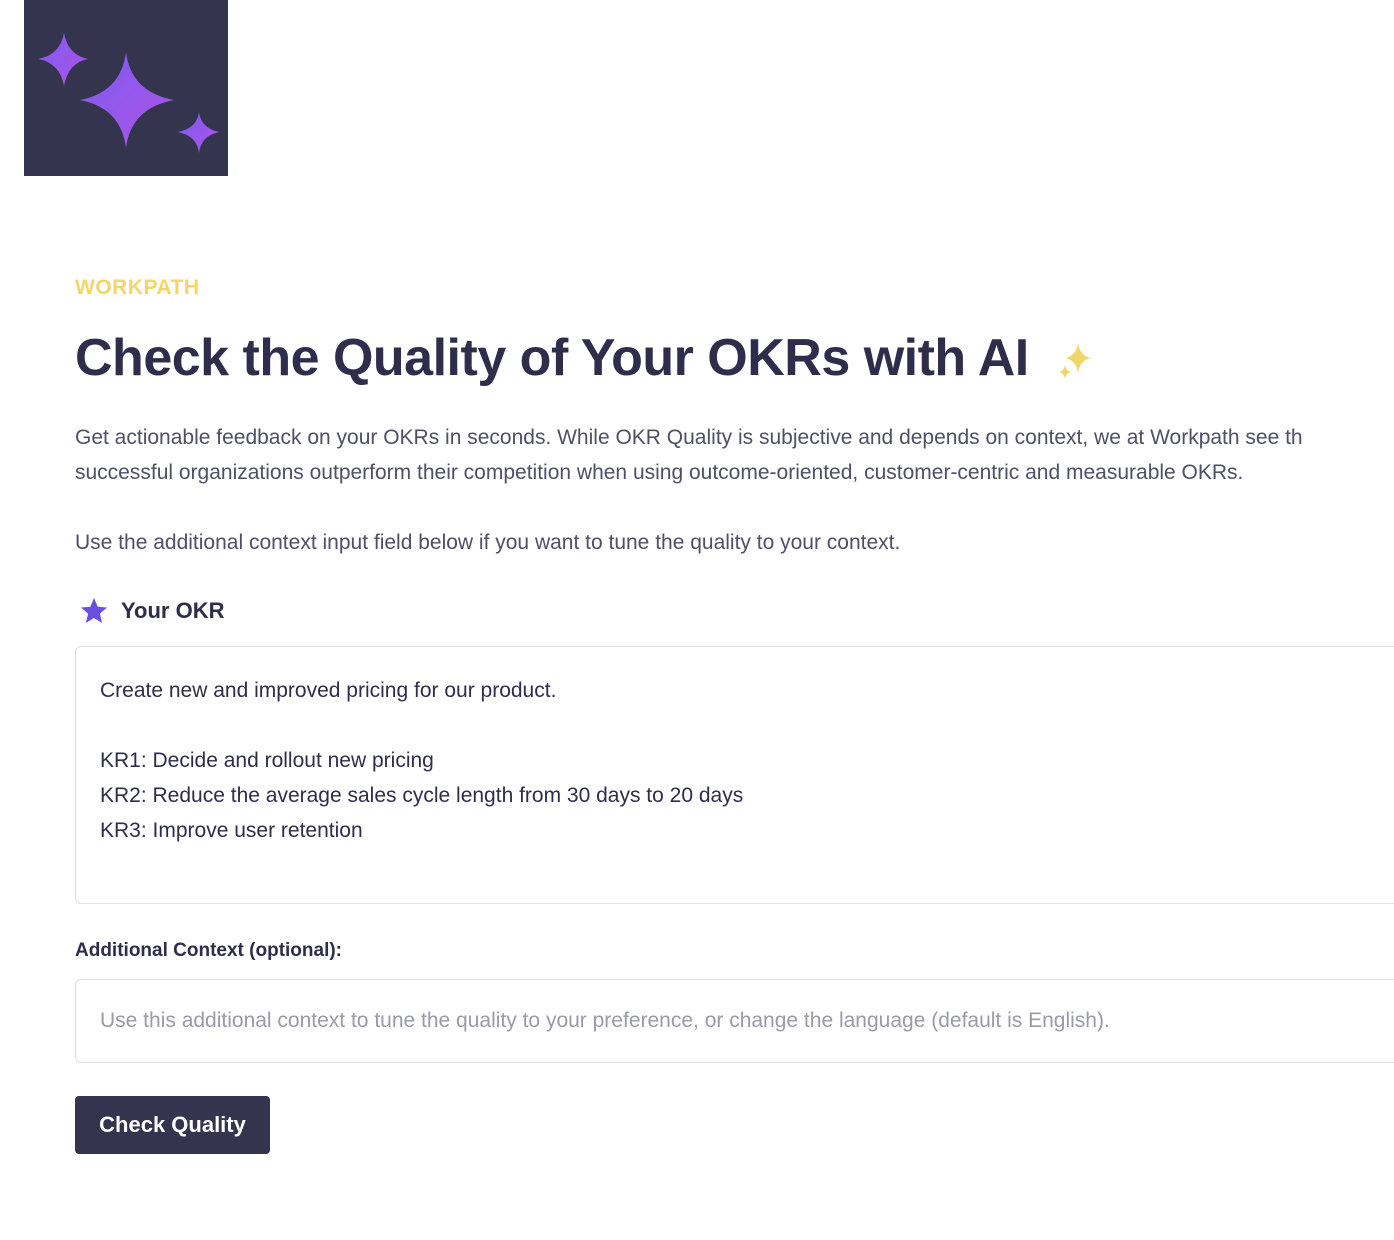 The width and height of the screenshot is (1394, 1240). What do you see at coordinates (172, 1125) in the screenshot?
I see `check-quality-button: Check Quality` at bounding box center [172, 1125].